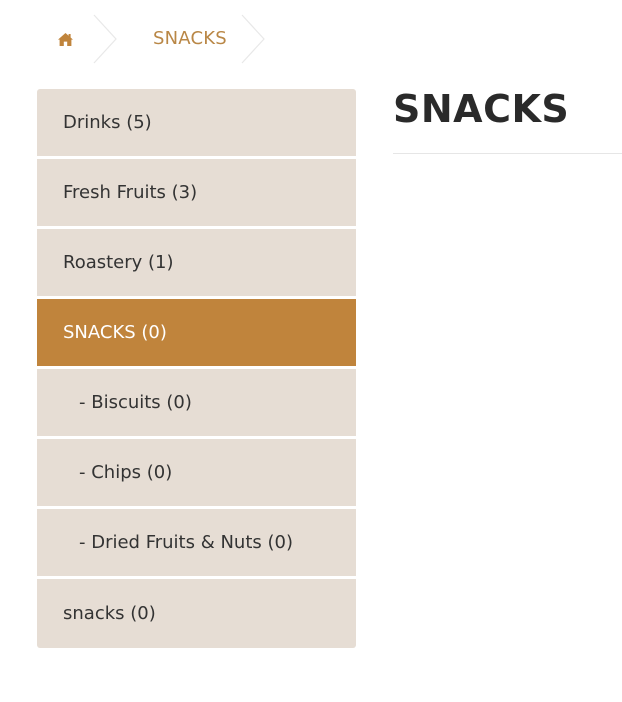 The height and width of the screenshot is (702, 622). What do you see at coordinates (507, 153) in the screenshot?
I see `title-divider` at bounding box center [507, 153].